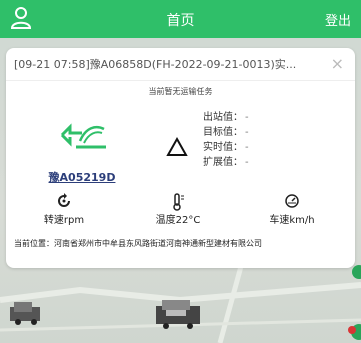 Image resolution: width=361 pixels, height=343 pixels. What do you see at coordinates (64, 220) in the screenshot?
I see `gauge-label: 转速rpm` at bounding box center [64, 220].